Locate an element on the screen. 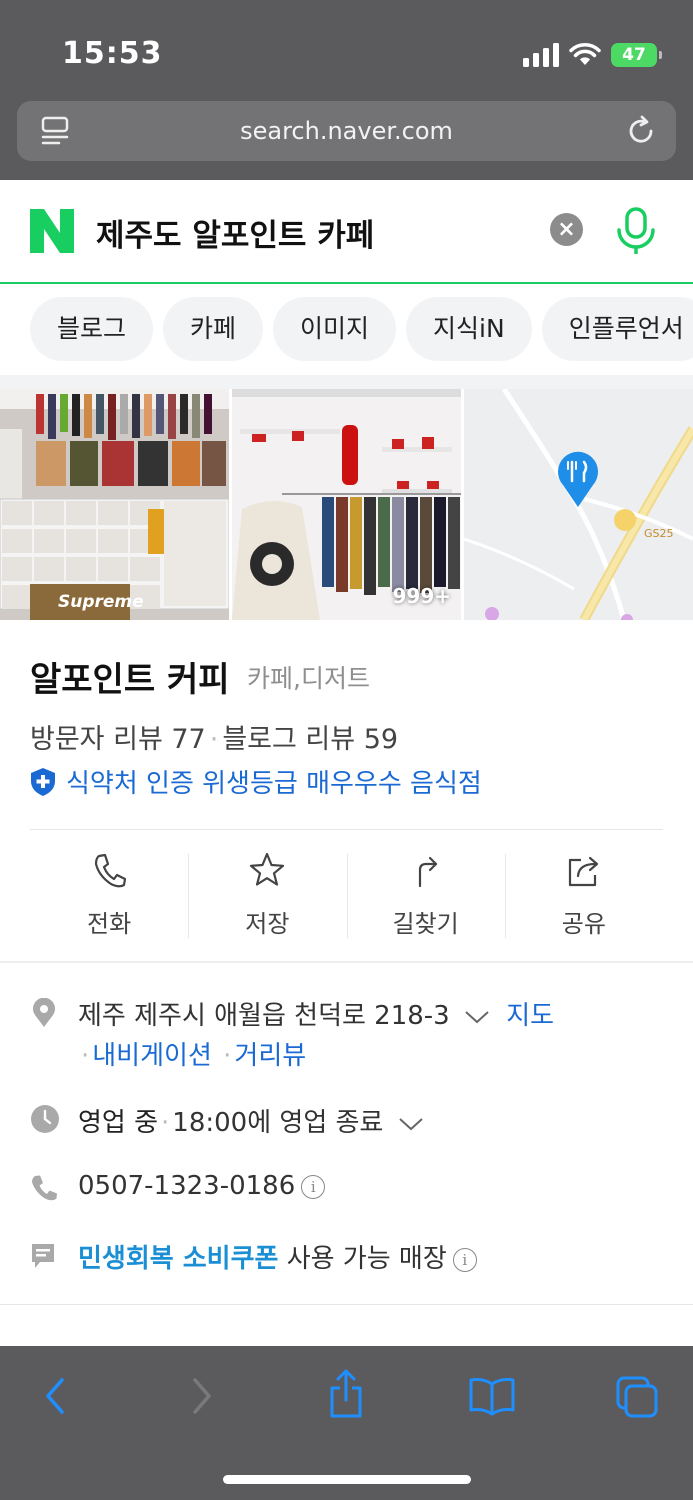 The image size is (693, 1500). status-icons: 47 is located at coordinates (592, 55).